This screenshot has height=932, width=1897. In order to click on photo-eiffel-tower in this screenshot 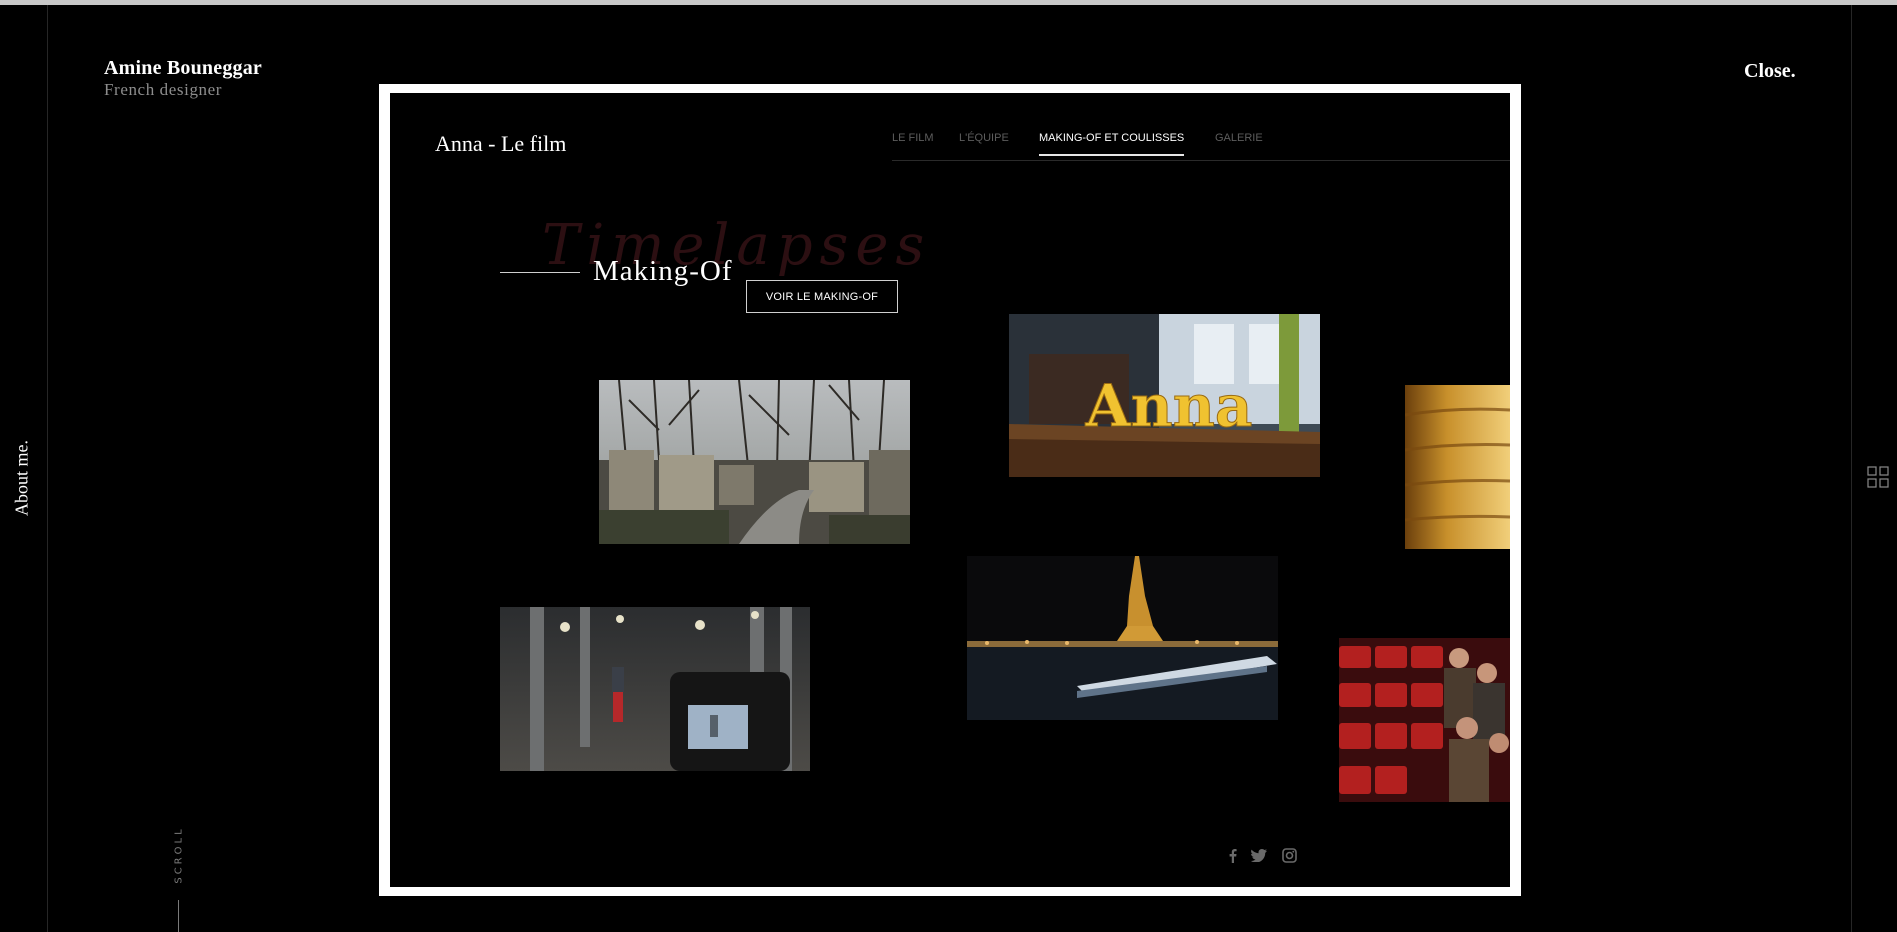, I will do `click(1122, 638)`.